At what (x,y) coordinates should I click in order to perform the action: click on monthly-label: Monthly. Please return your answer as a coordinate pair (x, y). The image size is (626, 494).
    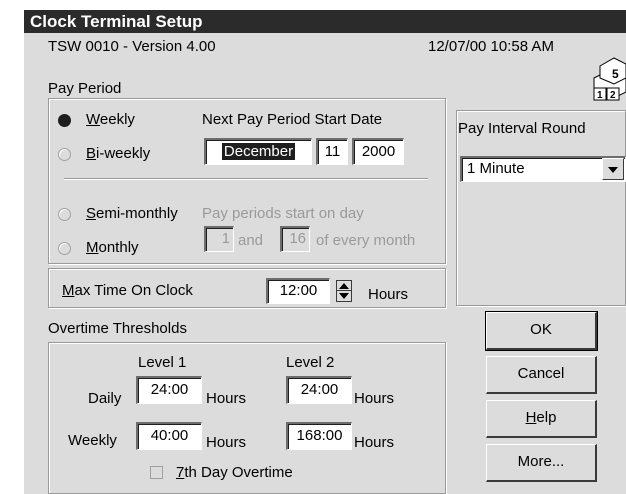
    Looking at the image, I should click on (112, 248).